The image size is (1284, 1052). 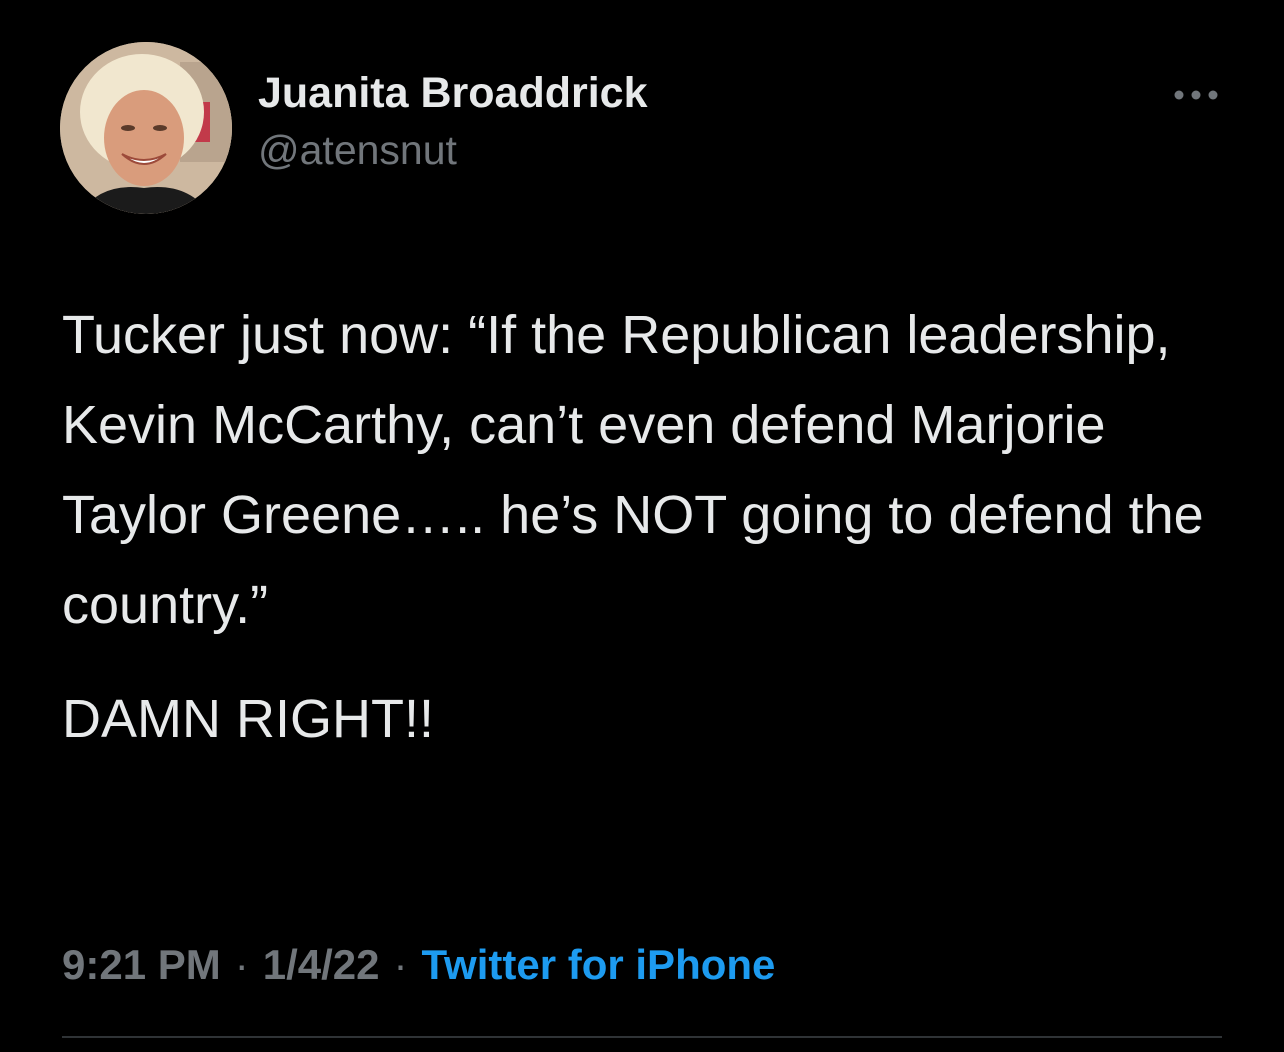 What do you see at coordinates (642, 1037) in the screenshot?
I see `divider` at bounding box center [642, 1037].